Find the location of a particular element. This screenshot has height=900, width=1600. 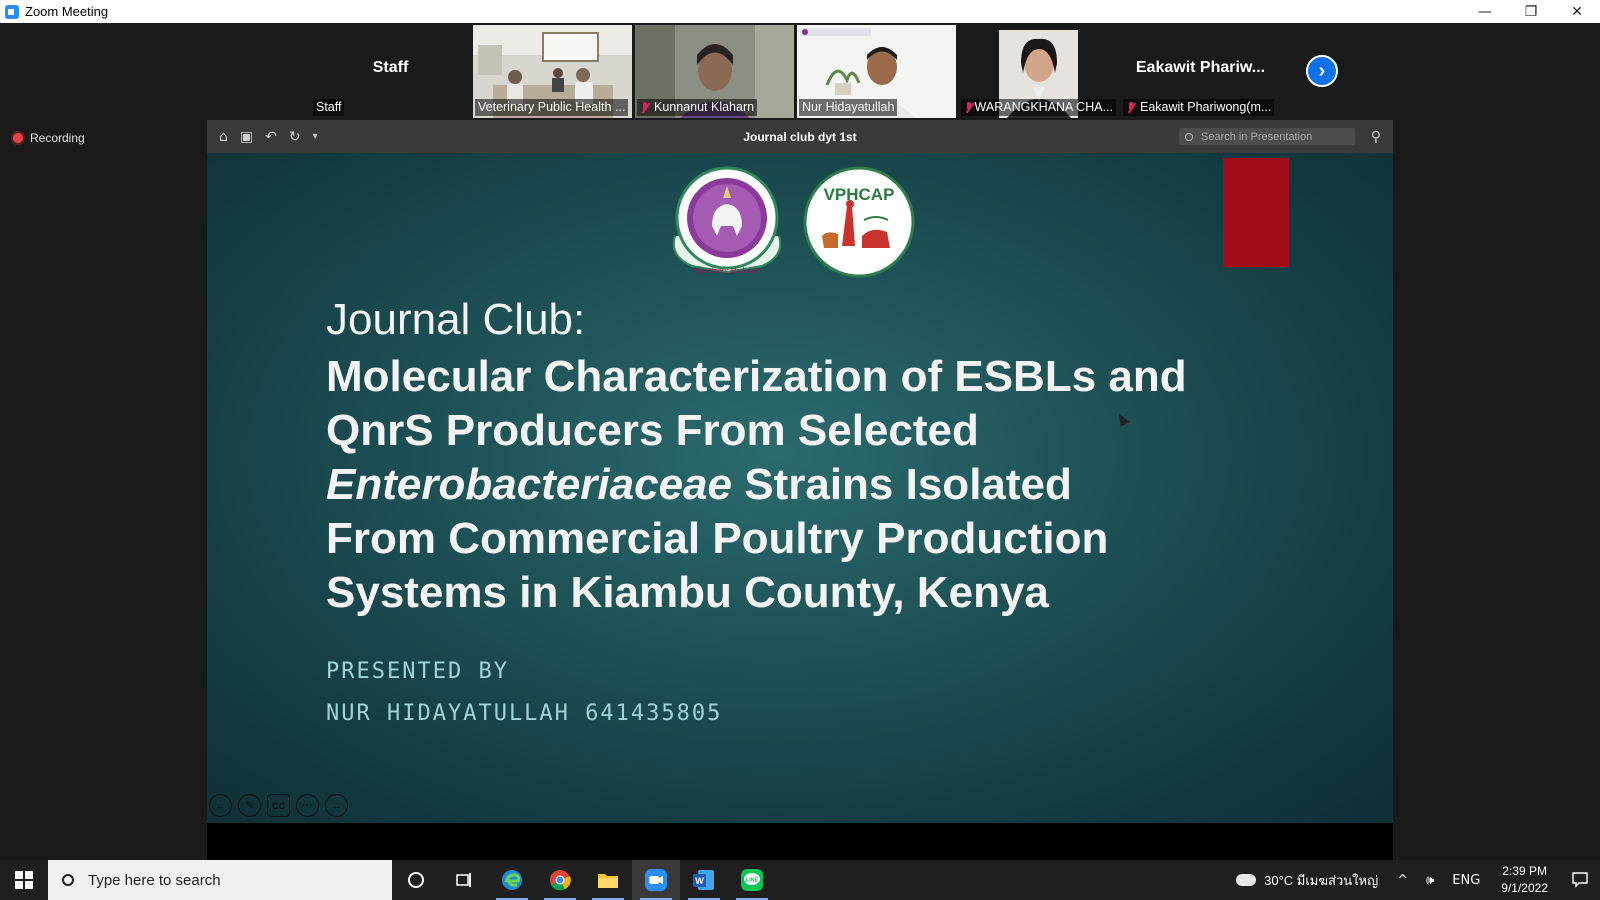

slide-controls: ← ✎ CC ··· → is located at coordinates (278, 805).